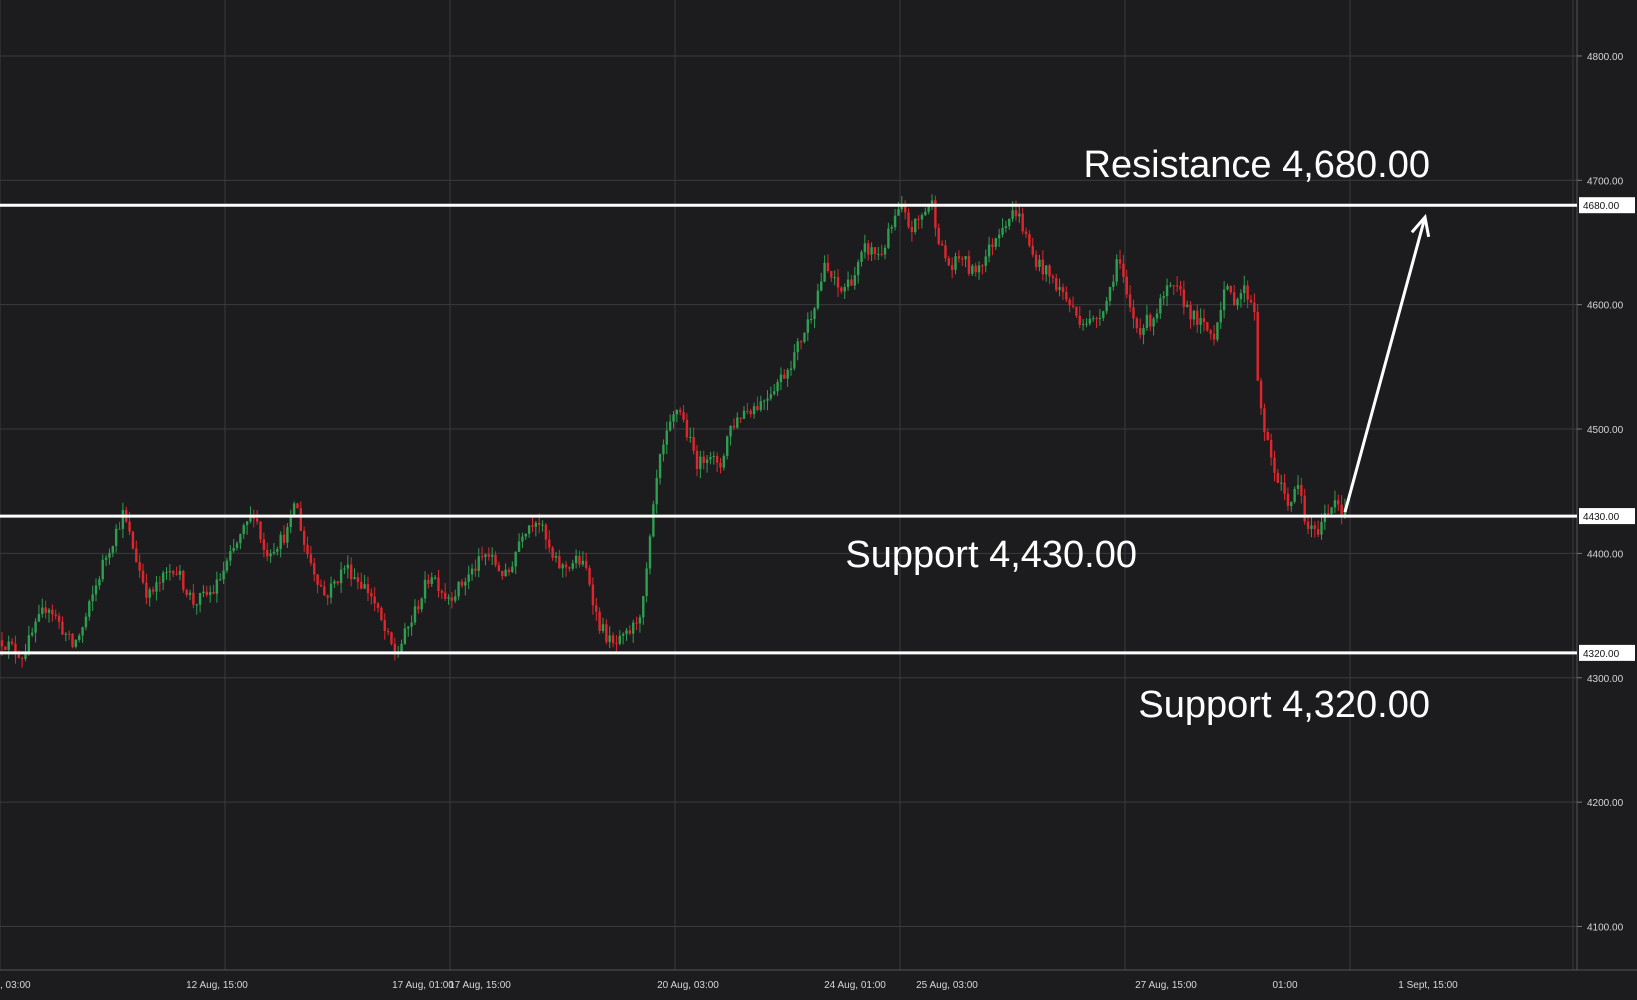  What do you see at coordinates (1601, 206) in the screenshot?
I see `level-tag-text: 4680.00` at bounding box center [1601, 206].